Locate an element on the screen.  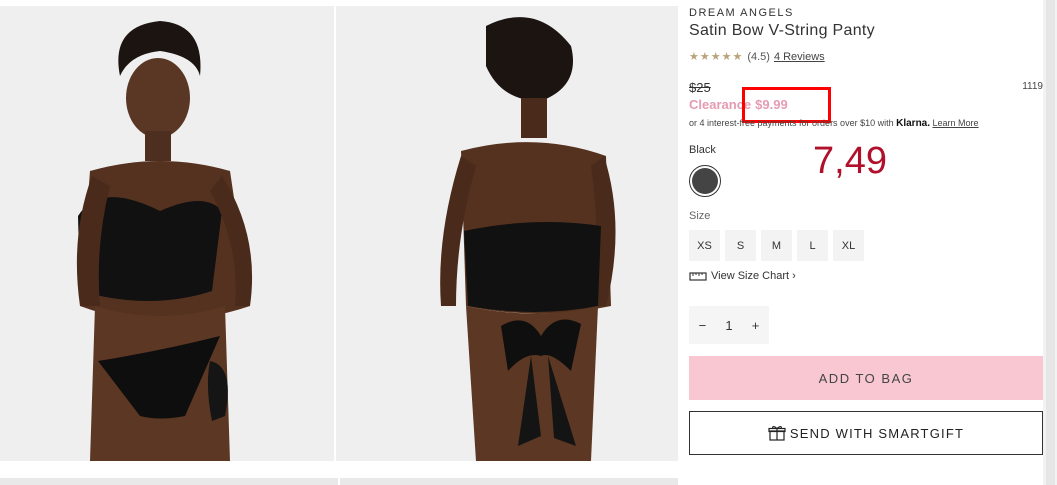
decrease-quantity-button: − is located at coordinates (703, 325).